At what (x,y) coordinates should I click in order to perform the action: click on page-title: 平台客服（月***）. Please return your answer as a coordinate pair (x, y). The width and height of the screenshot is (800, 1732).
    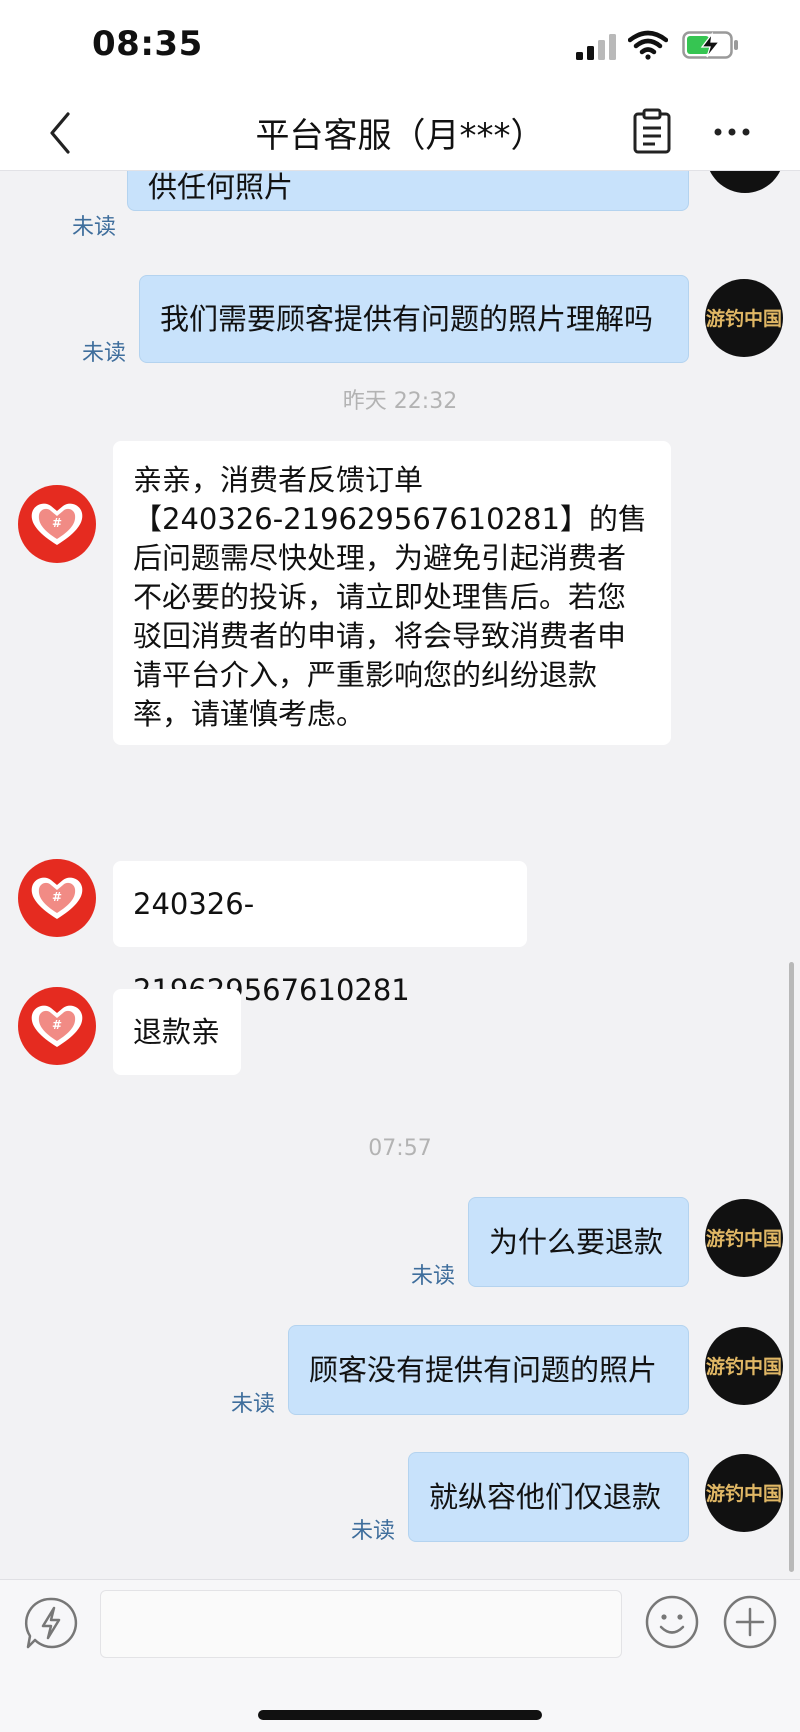
    Looking at the image, I should click on (400, 136).